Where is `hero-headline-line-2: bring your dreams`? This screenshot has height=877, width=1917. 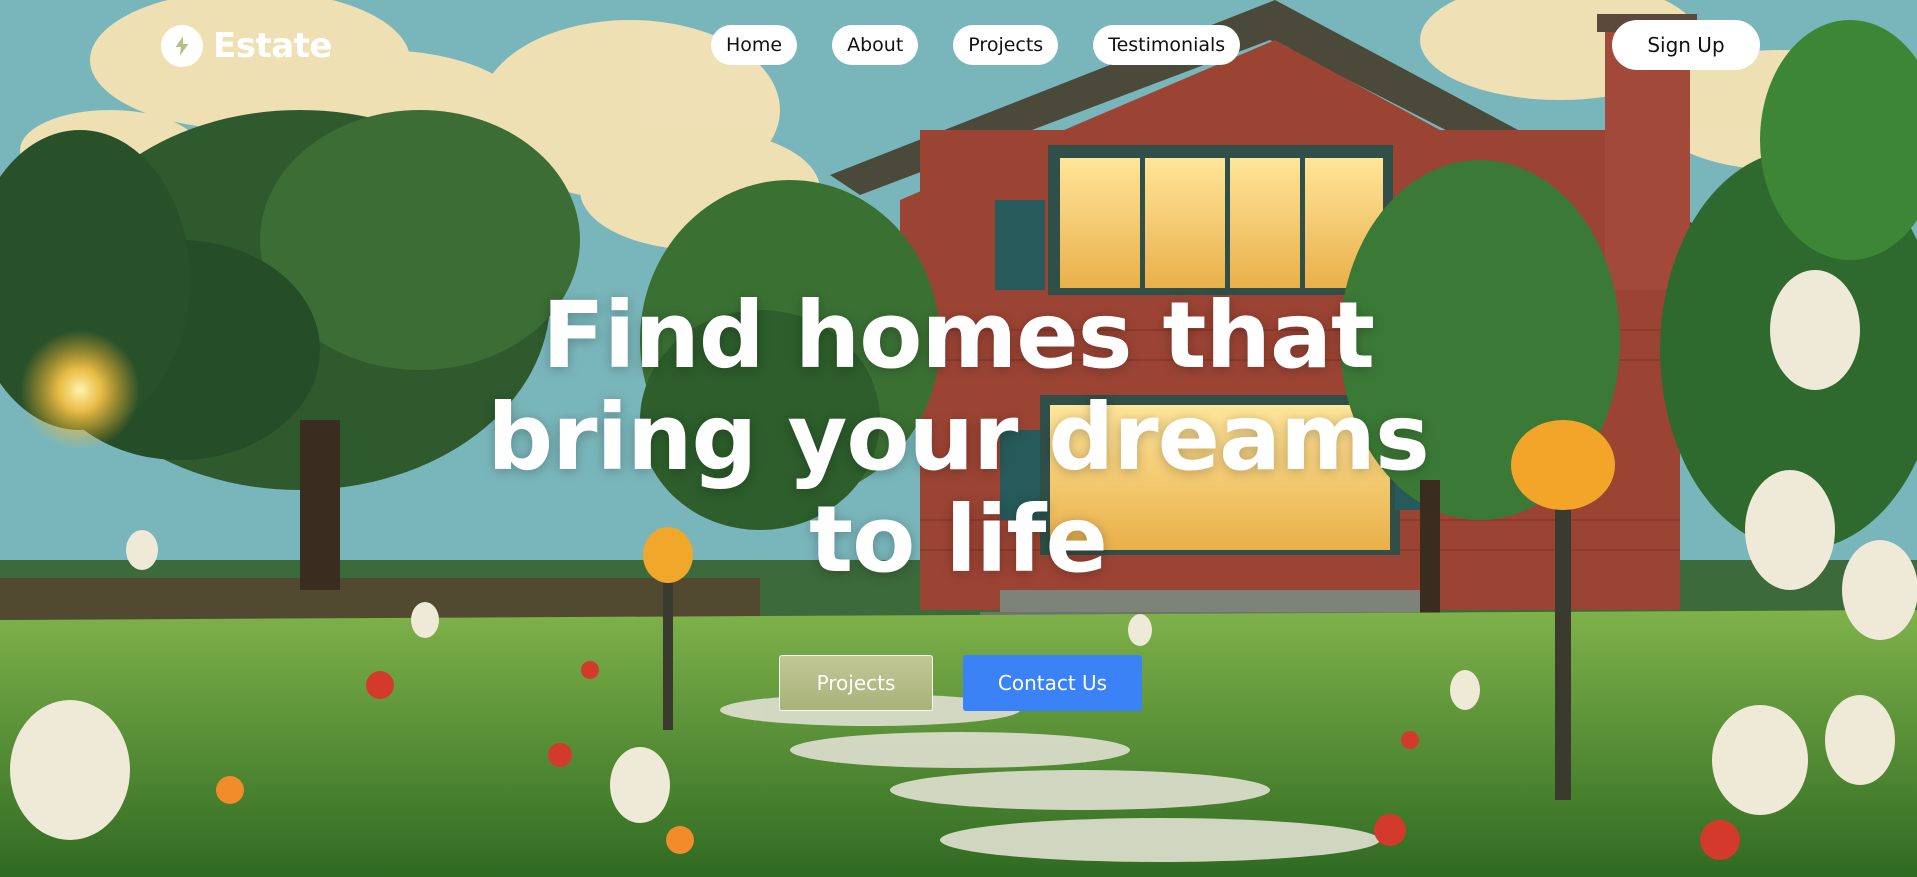 hero-headline-line-2: bring your dreams is located at coordinates (958, 437).